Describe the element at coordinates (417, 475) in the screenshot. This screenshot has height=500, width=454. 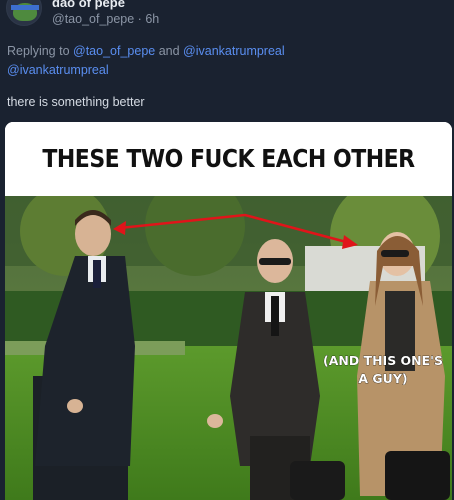
I see `person-right-bag` at that location.